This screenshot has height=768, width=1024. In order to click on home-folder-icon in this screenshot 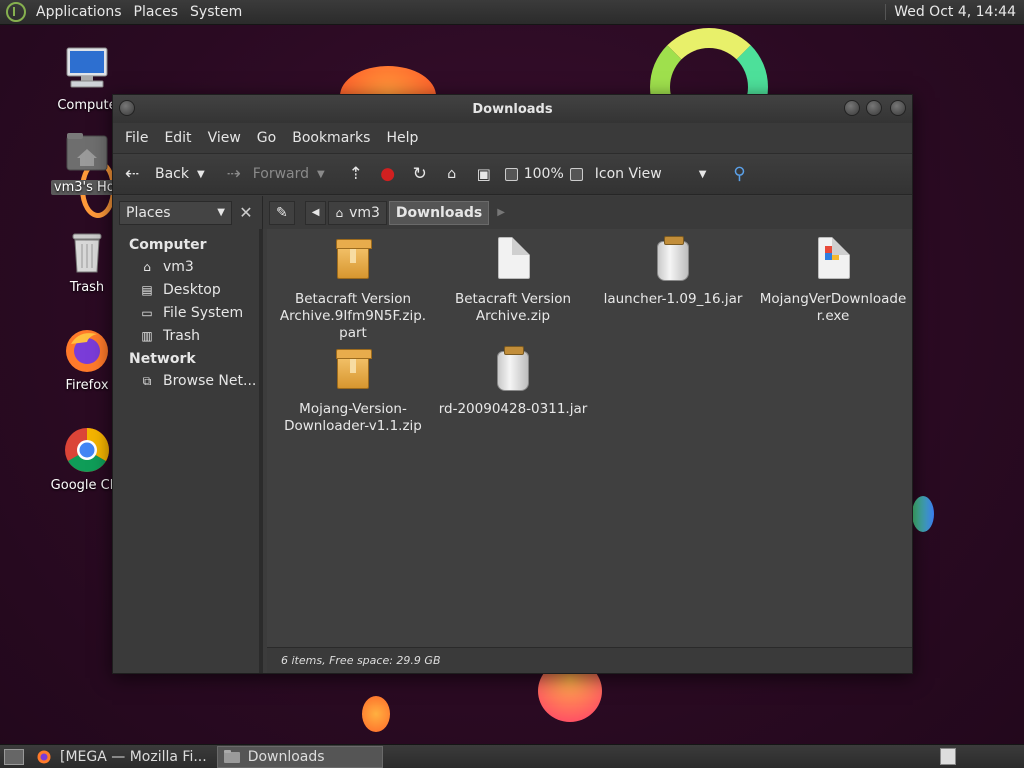, I will do `click(87, 152)`.